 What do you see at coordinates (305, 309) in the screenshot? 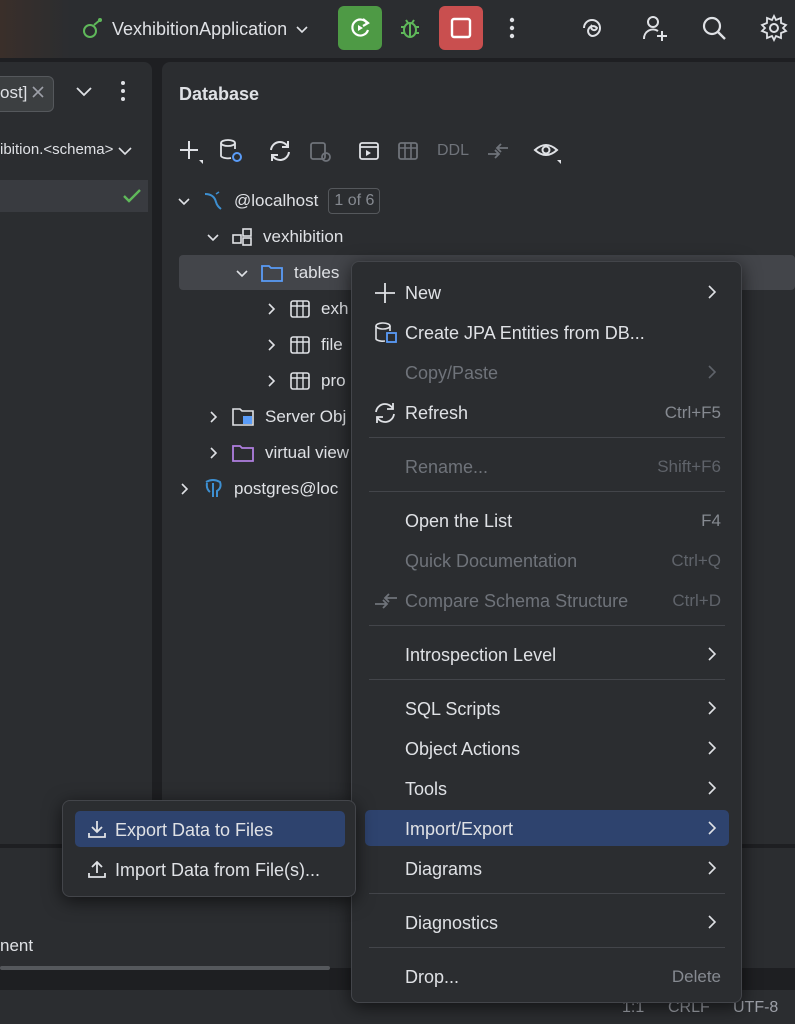
I see `tree-node-table: exh` at bounding box center [305, 309].